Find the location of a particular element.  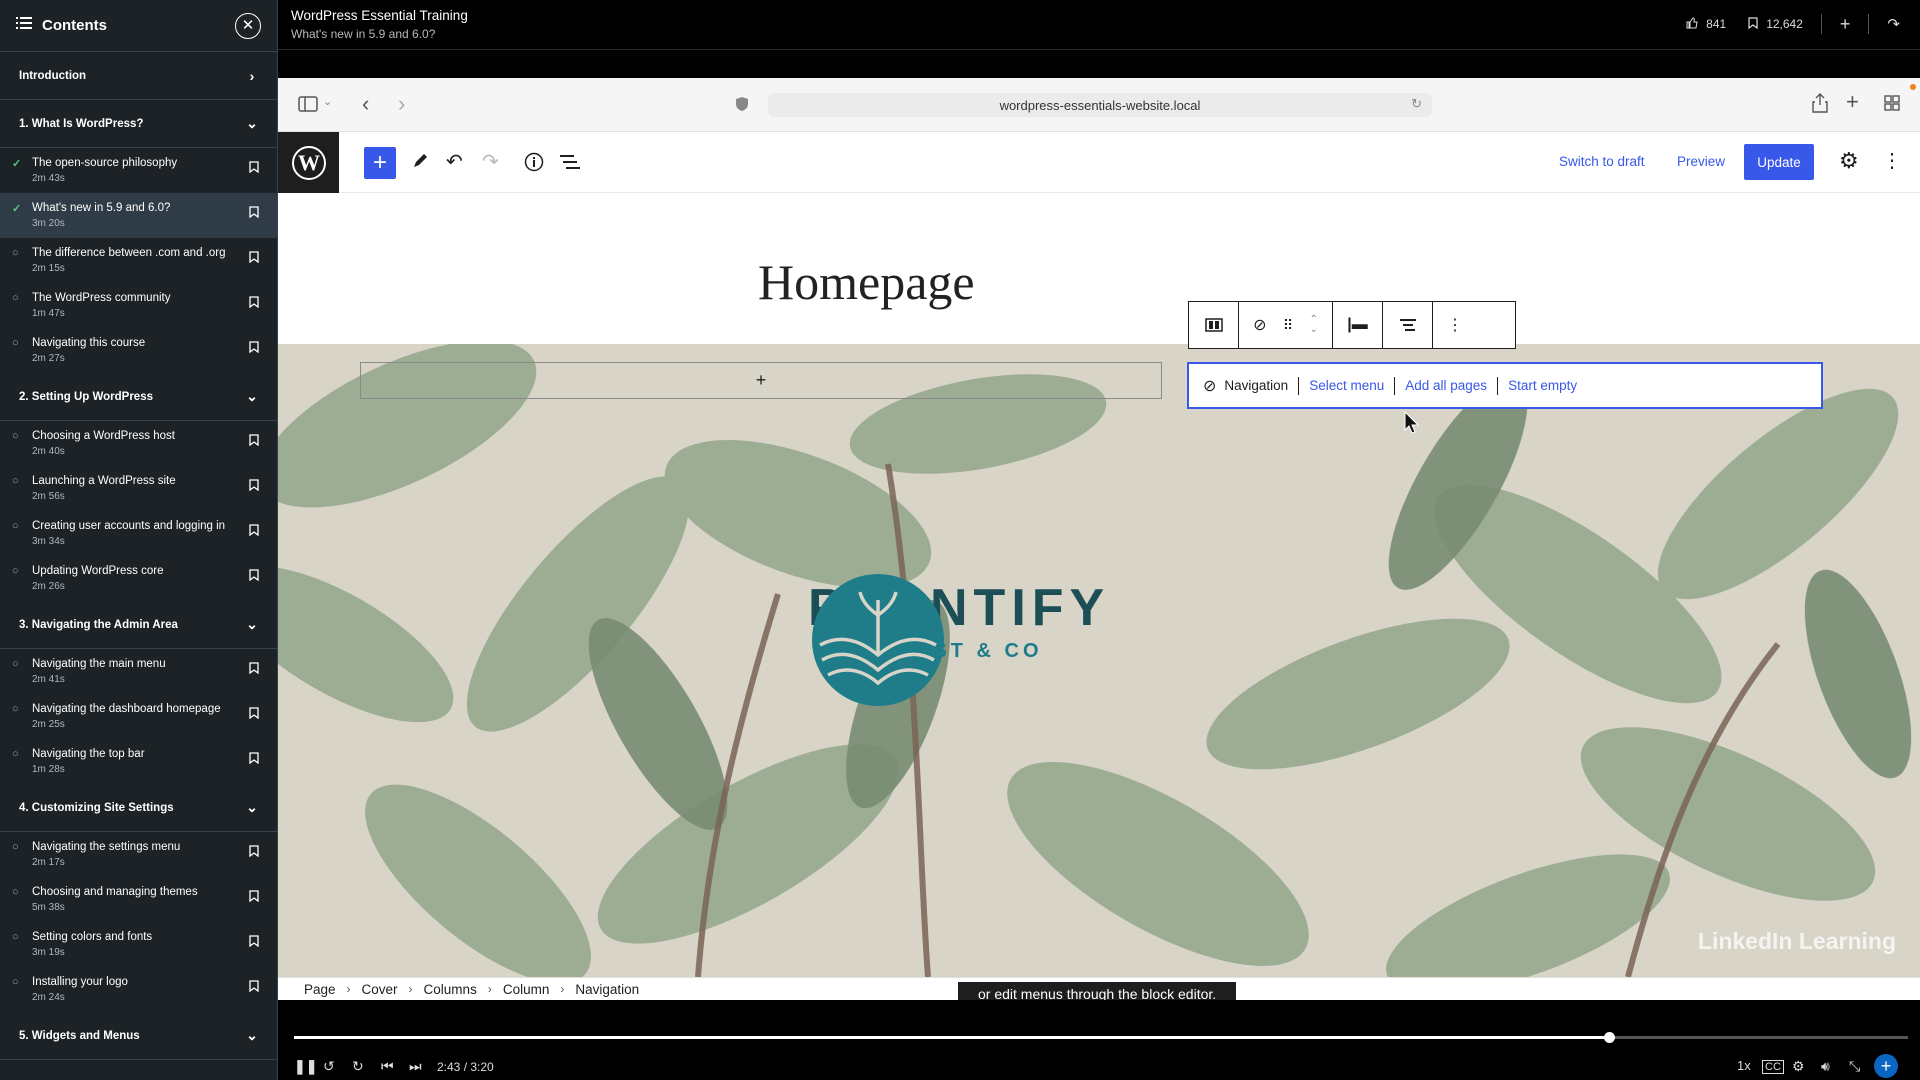

lesson-item: ○ Installing your logo 2m 24s is located at coordinates (138, 989).